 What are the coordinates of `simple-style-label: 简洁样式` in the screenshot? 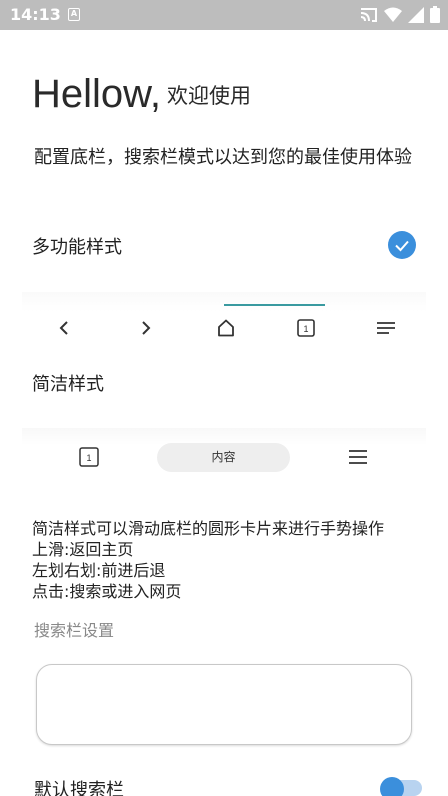 It's located at (68, 383).